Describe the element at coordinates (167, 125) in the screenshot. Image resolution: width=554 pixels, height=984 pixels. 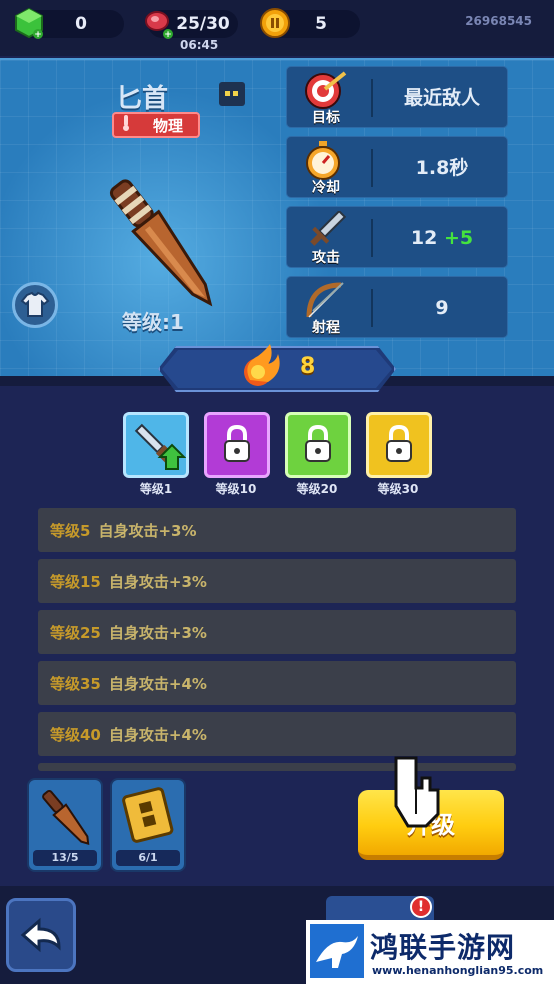
I see `damage-type-label: 物理` at that location.